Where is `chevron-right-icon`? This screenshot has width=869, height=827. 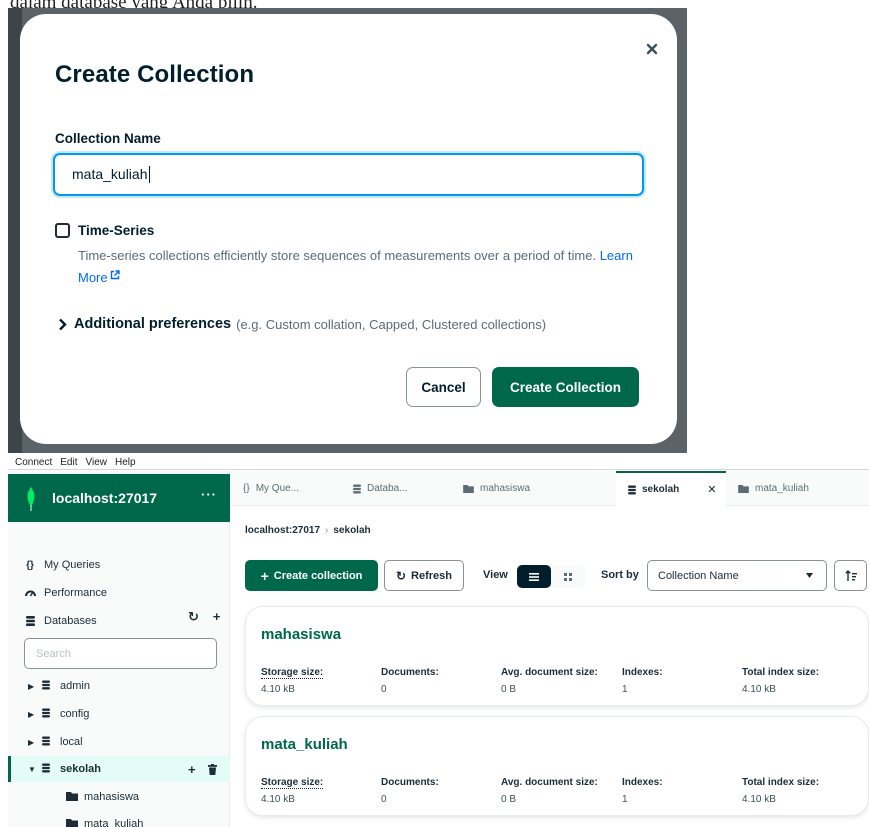
chevron-right-icon is located at coordinates (63, 324).